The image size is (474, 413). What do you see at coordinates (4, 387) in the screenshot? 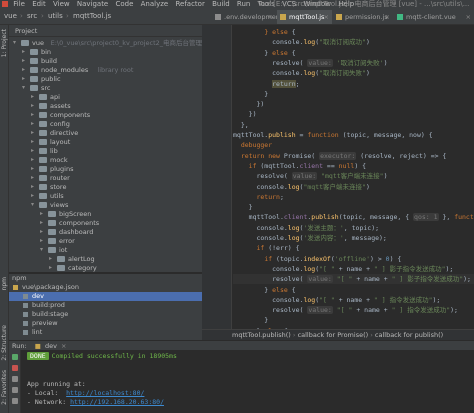
I see `favorites-tool-button: 2: Favorites` at bounding box center [4, 387].